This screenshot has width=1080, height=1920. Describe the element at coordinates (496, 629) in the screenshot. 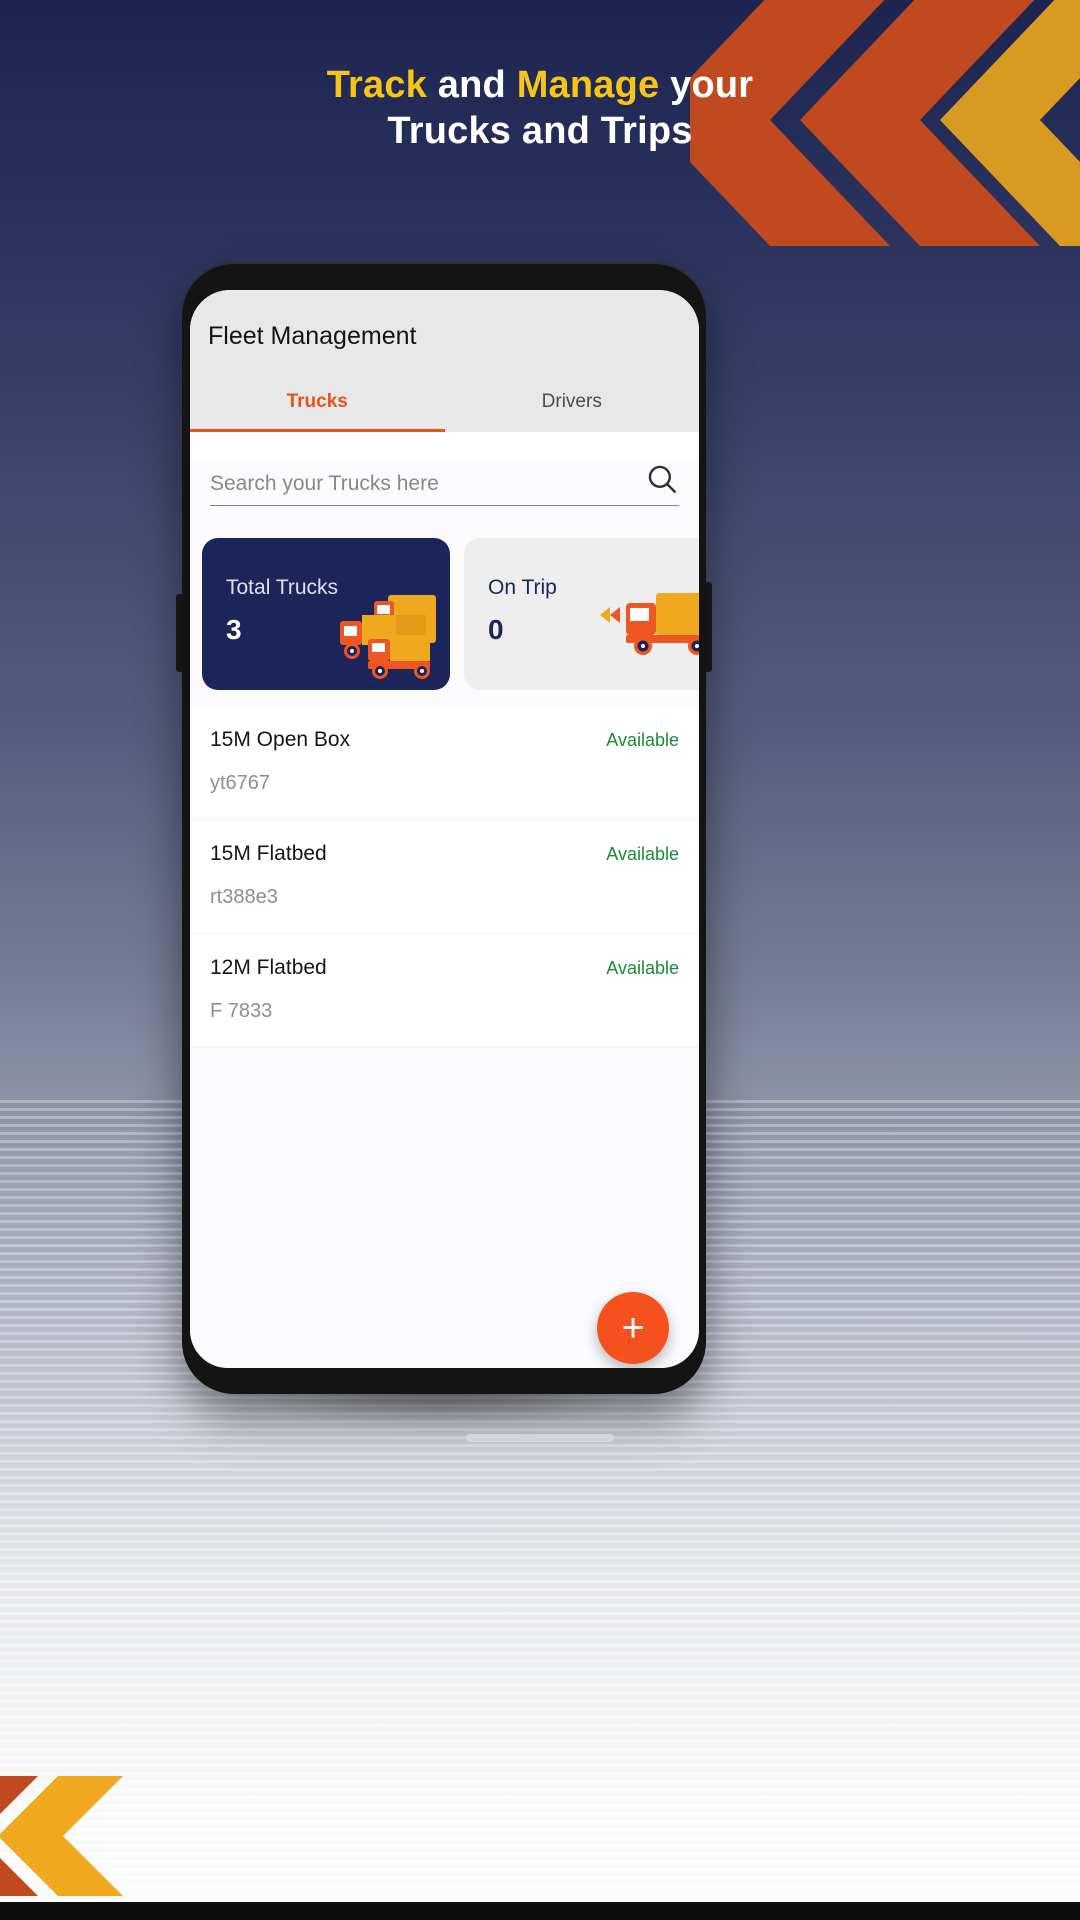

I see `stat-value-on-trip: 0` at that location.